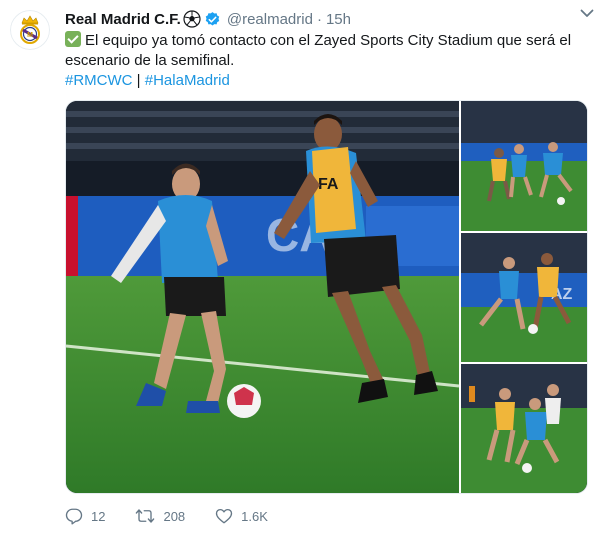  What do you see at coordinates (254, 516) in the screenshot?
I see `like-count: 1.6K` at bounding box center [254, 516].